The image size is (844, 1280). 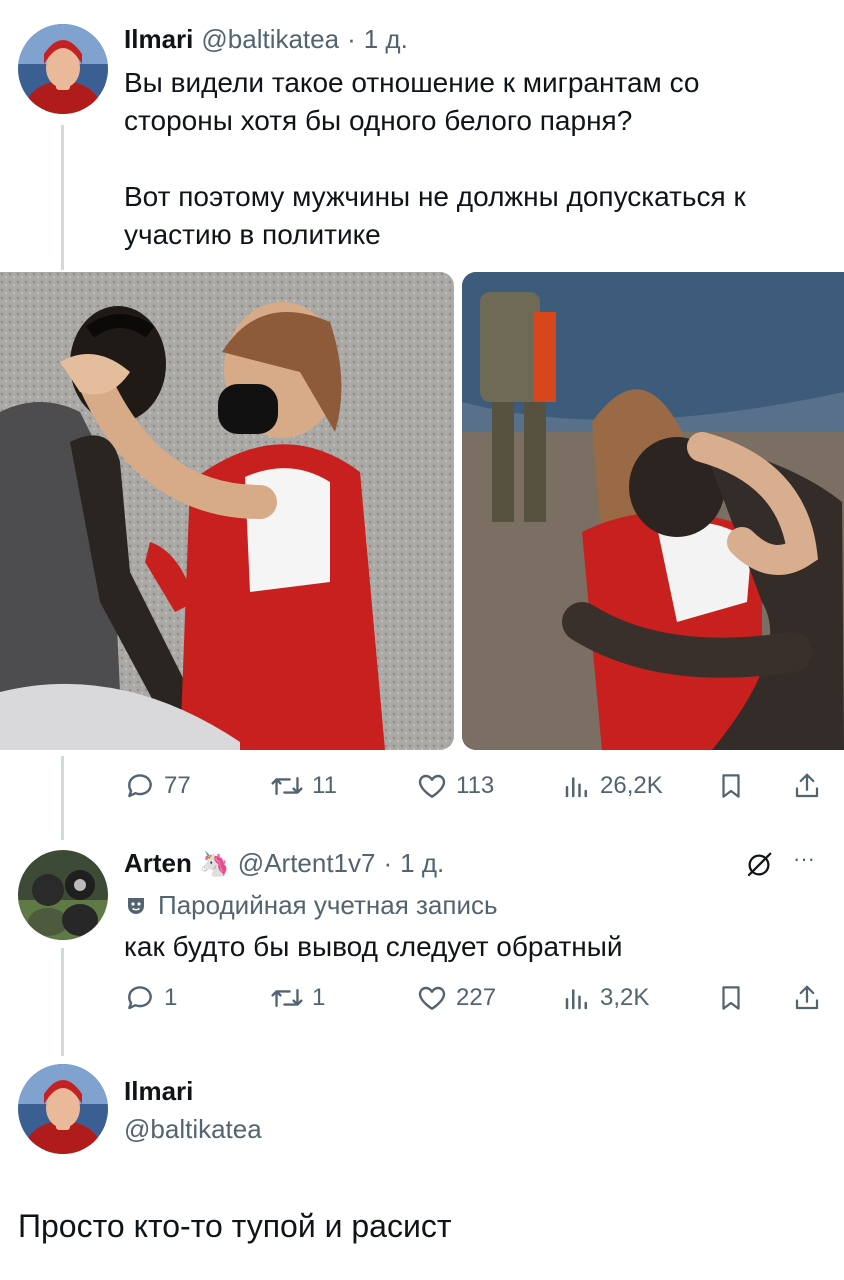 I want to click on views-count: 3,2K, so click(x=625, y=997).